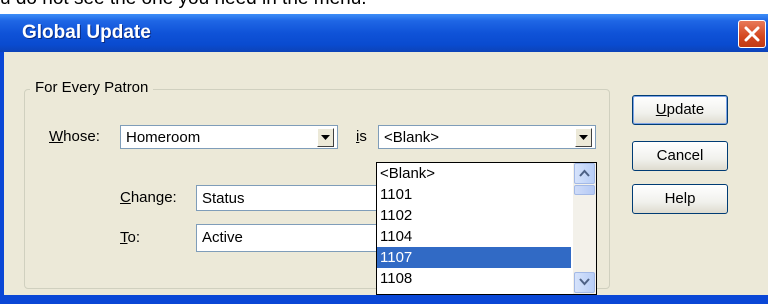  I want to click on list-item: 1108, so click(474, 278).